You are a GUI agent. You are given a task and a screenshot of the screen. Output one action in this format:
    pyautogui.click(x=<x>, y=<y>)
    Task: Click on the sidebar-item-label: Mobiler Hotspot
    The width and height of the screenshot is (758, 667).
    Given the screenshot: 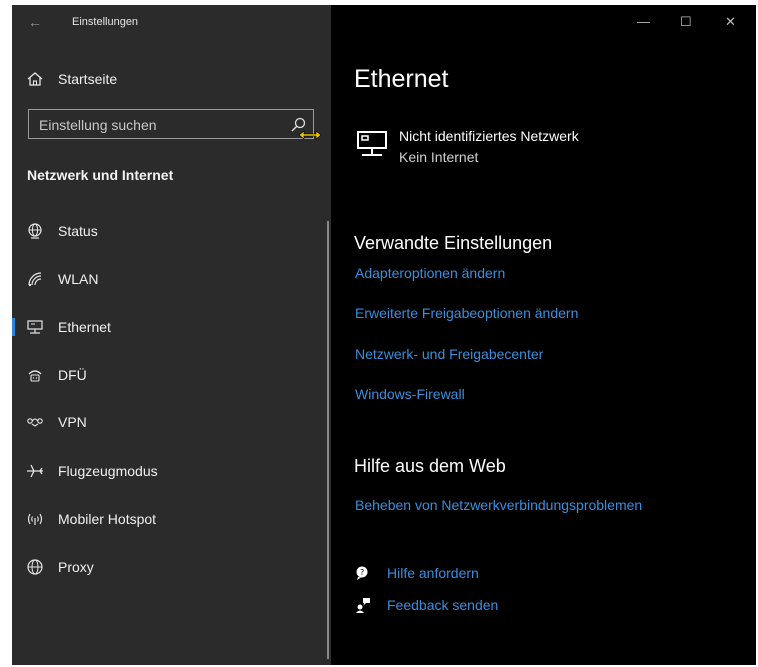 What is the action you would take?
    pyautogui.click(x=107, y=519)
    